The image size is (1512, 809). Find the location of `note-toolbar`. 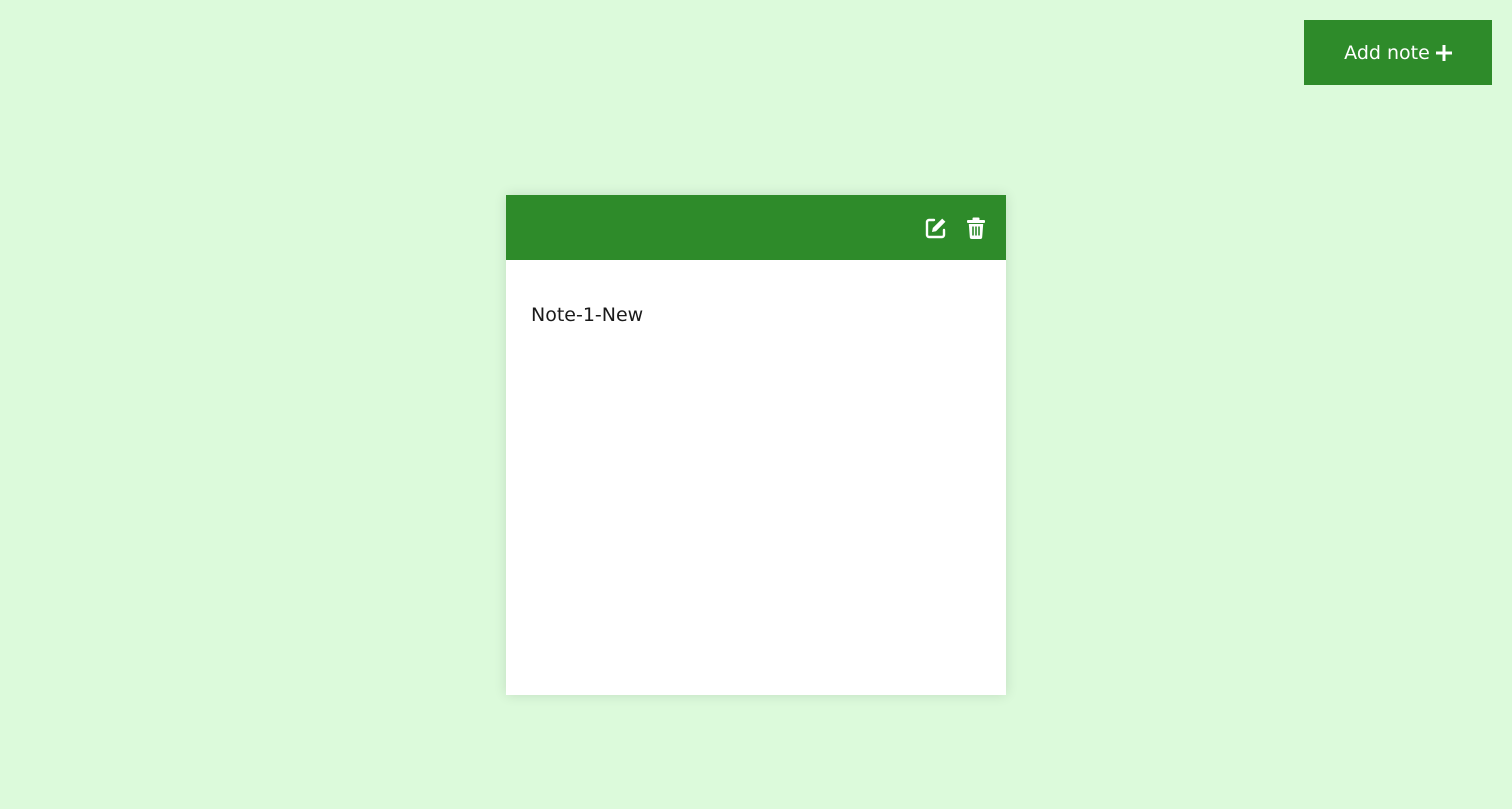

note-toolbar is located at coordinates (756, 227).